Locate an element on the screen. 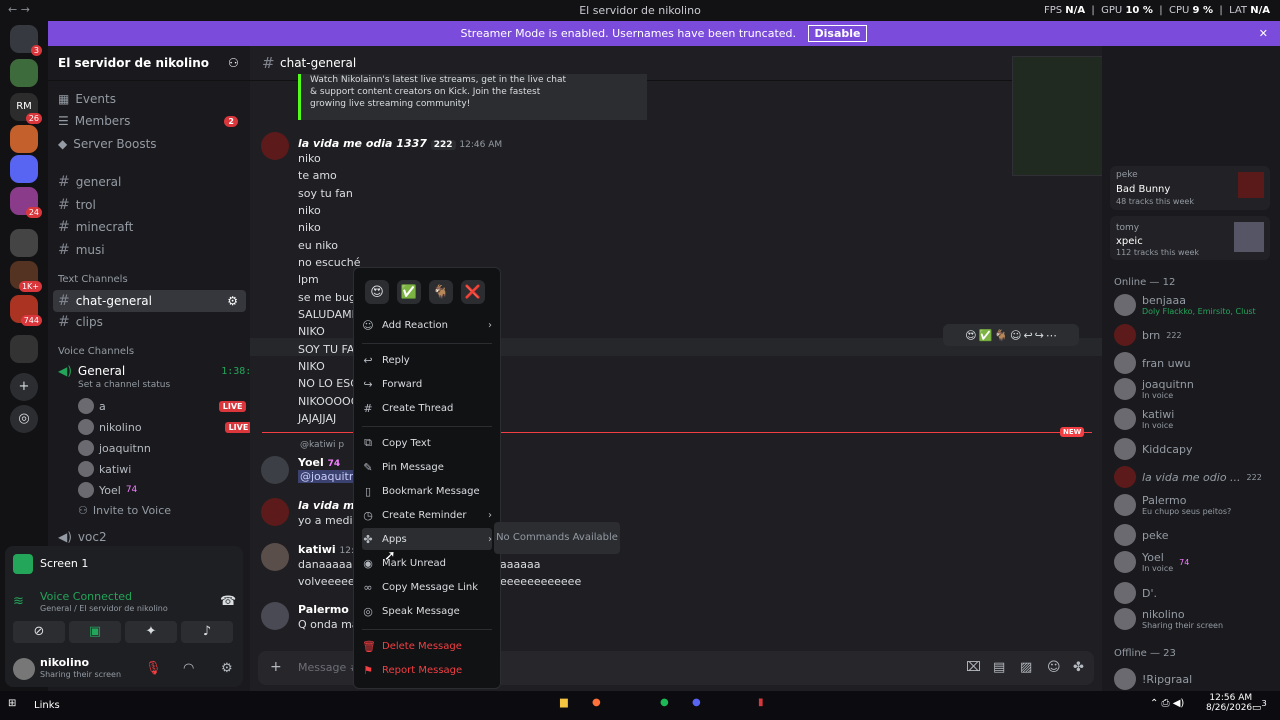 This screenshot has width=1280, height=720. create-reminder-item: ◷ Create Reminder › is located at coordinates (427, 515).